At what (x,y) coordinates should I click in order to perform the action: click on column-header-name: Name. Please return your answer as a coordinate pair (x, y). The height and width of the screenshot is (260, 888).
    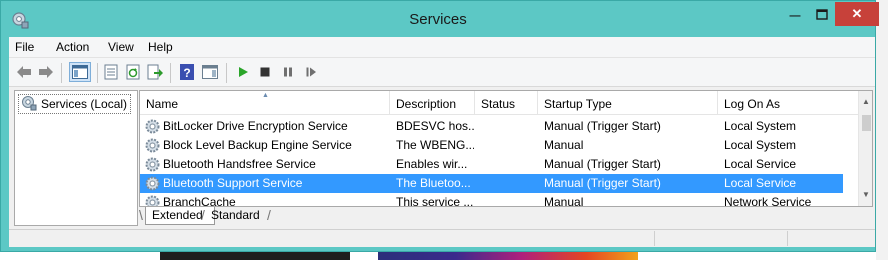
    Looking at the image, I should click on (265, 102).